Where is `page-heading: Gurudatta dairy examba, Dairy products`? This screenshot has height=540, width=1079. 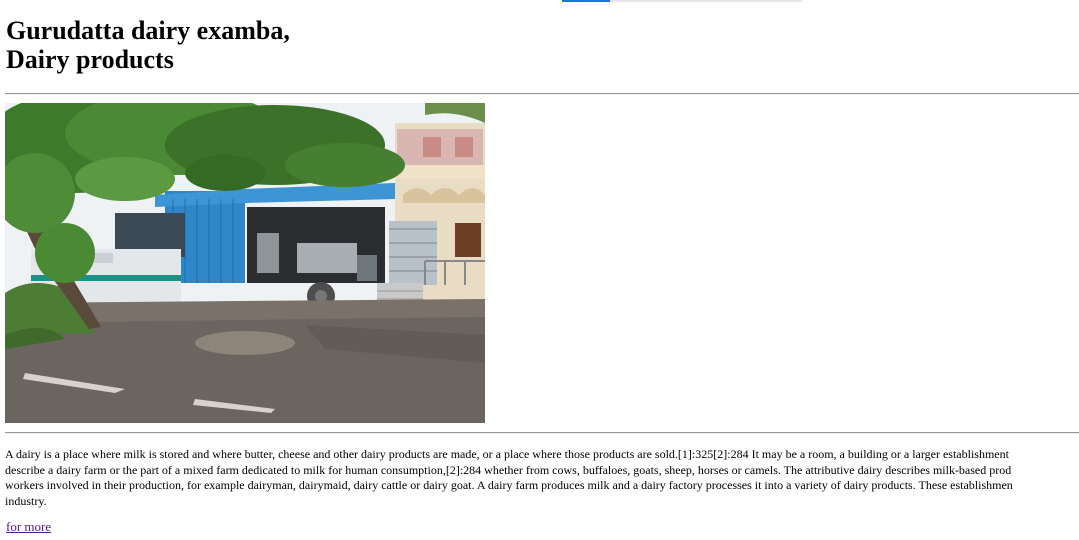
page-heading: Gurudatta dairy examba, Dairy products is located at coordinates (148, 45).